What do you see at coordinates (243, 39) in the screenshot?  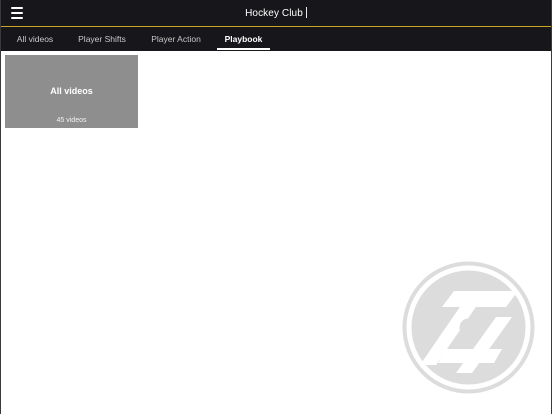 I see `tab-playbook: Playbook` at bounding box center [243, 39].